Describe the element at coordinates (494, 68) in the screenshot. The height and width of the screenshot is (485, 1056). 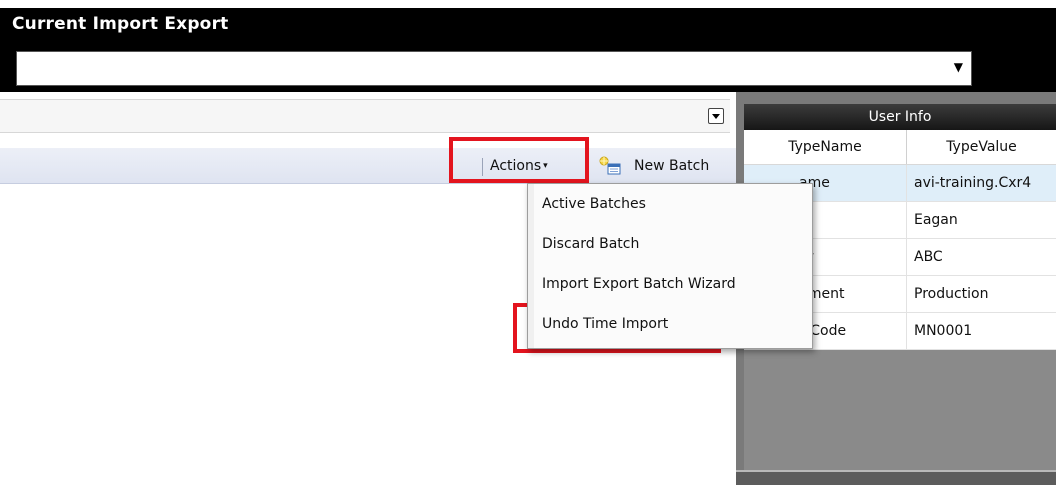
I see `import-export-selector: ▼` at that location.